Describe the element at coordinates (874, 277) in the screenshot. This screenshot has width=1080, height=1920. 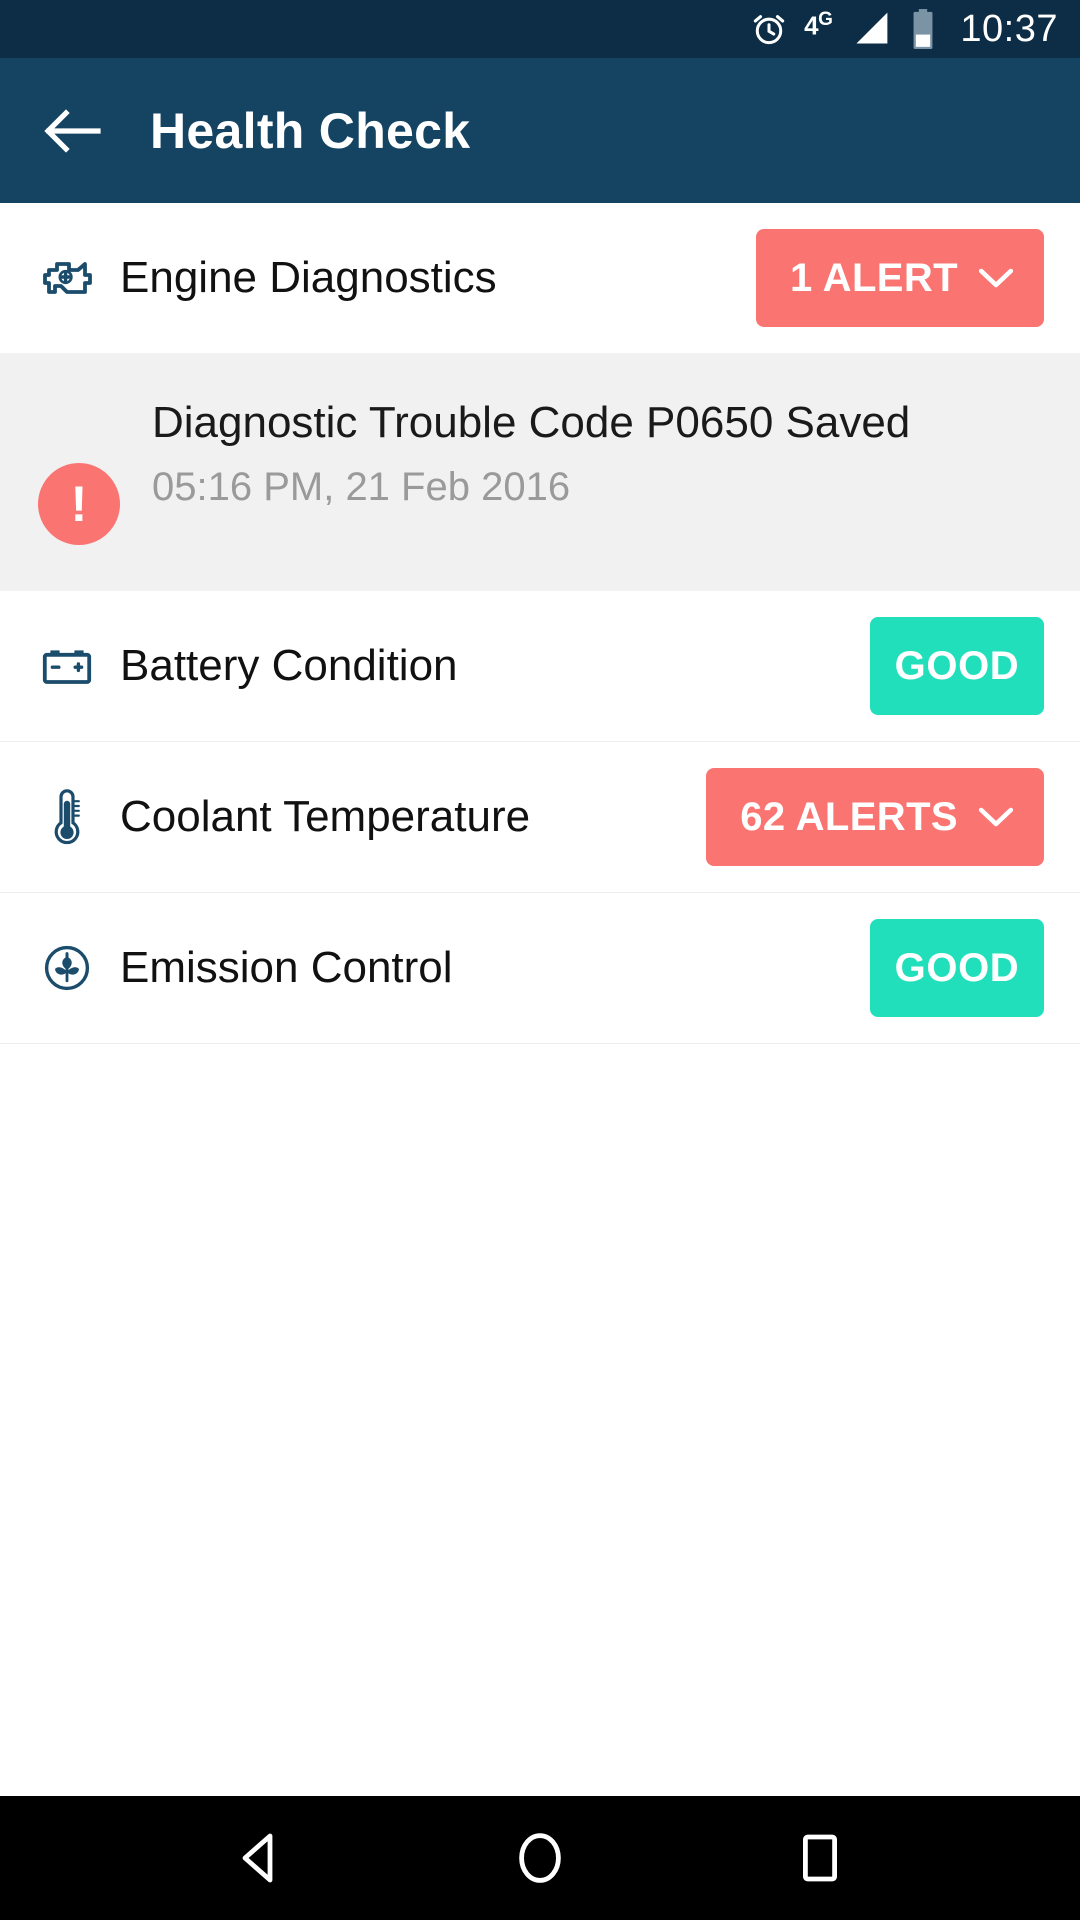
I see `badge-label: 1 ALERT` at that location.